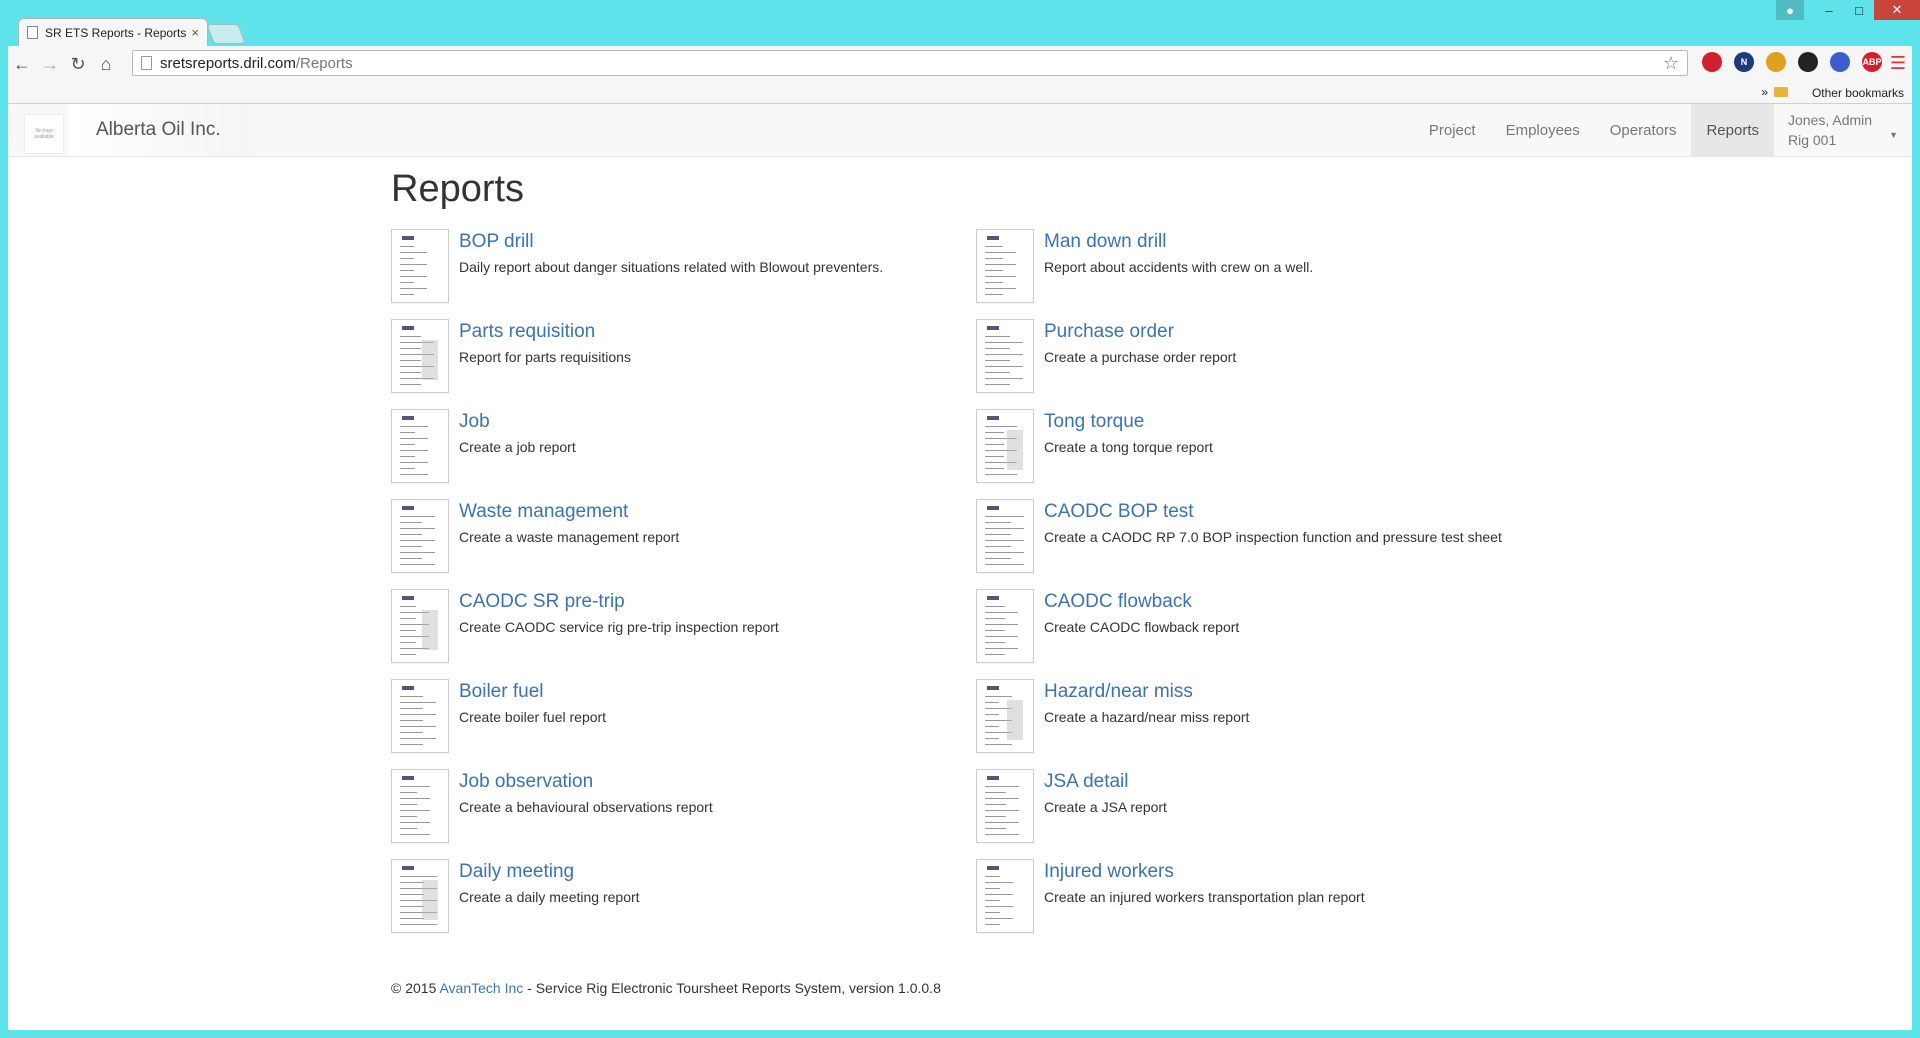 The height and width of the screenshot is (1038, 1920). What do you see at coordinates (532, 692) in the screenshot?
I see `report-link: Boiler fuel` at bounding box center [532, 692].